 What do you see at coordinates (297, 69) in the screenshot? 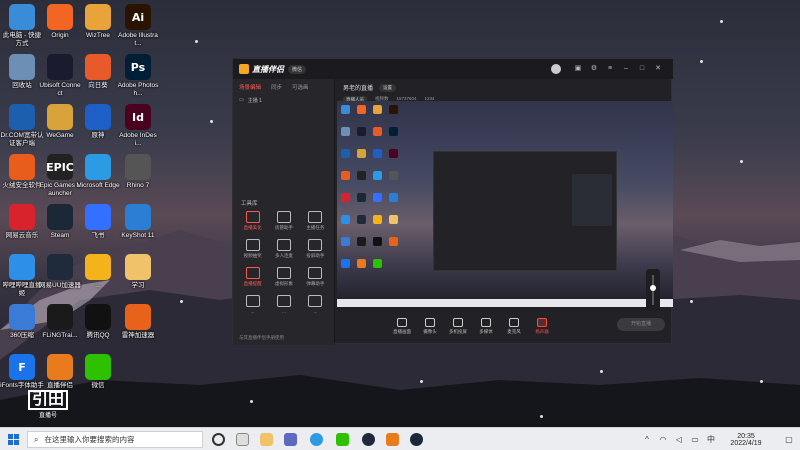
I see `app-badge: 微信` at bounding box center [297, 69].